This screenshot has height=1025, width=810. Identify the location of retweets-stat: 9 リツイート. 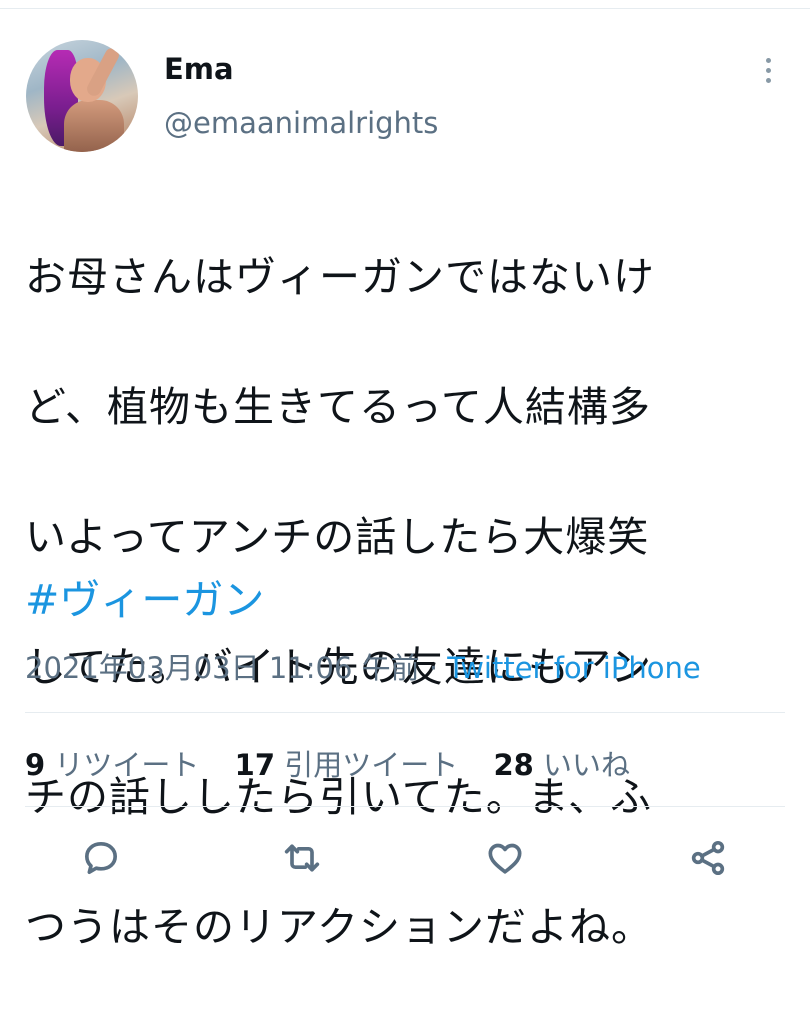
(112, 765).